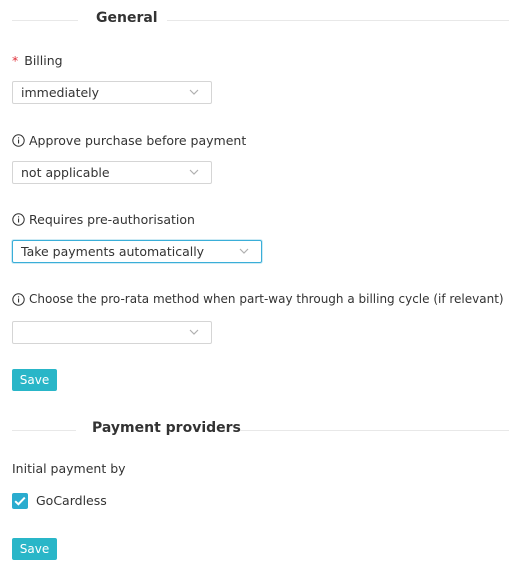 The height and width of the screenshot is (577, 509). What do you see at coordinates (69, 468) in the screenshot?
I see `initial-payment-label: Initial payment by` at bounding box center [69, 468].